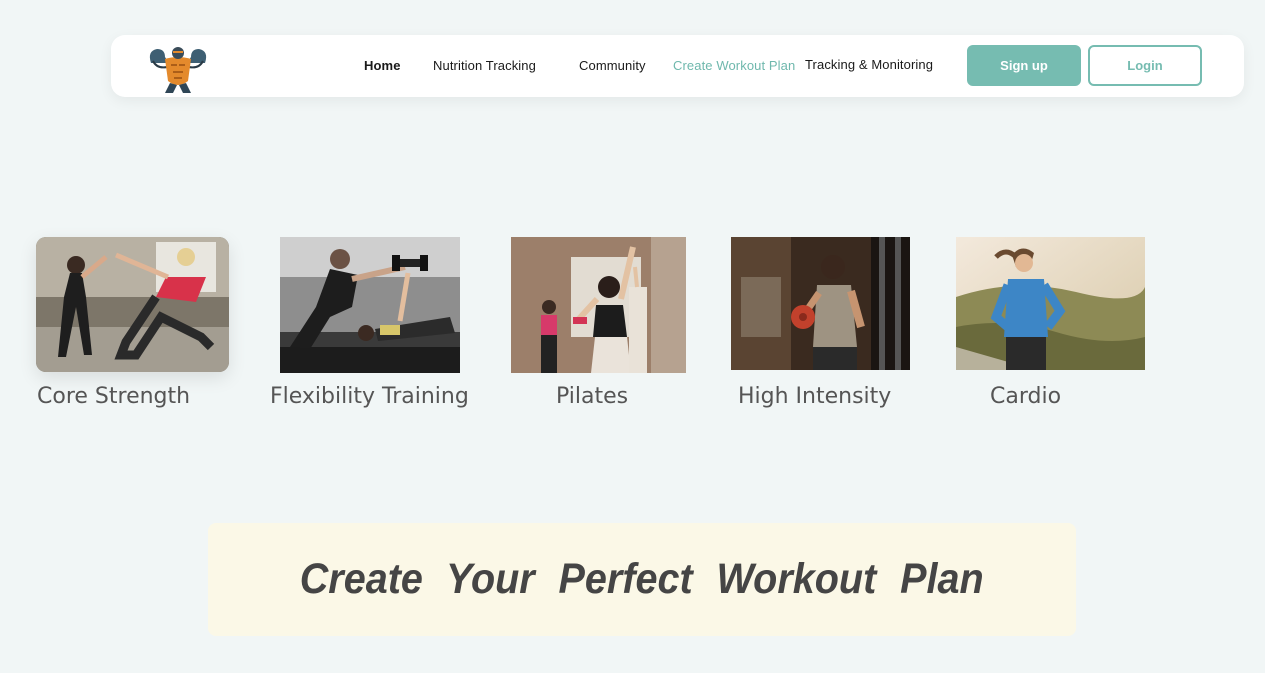 Image resolution: width=1265 pixels, height=673 pixels. I want to click on create-plan-banner: Create Your Perfect Workout Plan, so click(642, 579).